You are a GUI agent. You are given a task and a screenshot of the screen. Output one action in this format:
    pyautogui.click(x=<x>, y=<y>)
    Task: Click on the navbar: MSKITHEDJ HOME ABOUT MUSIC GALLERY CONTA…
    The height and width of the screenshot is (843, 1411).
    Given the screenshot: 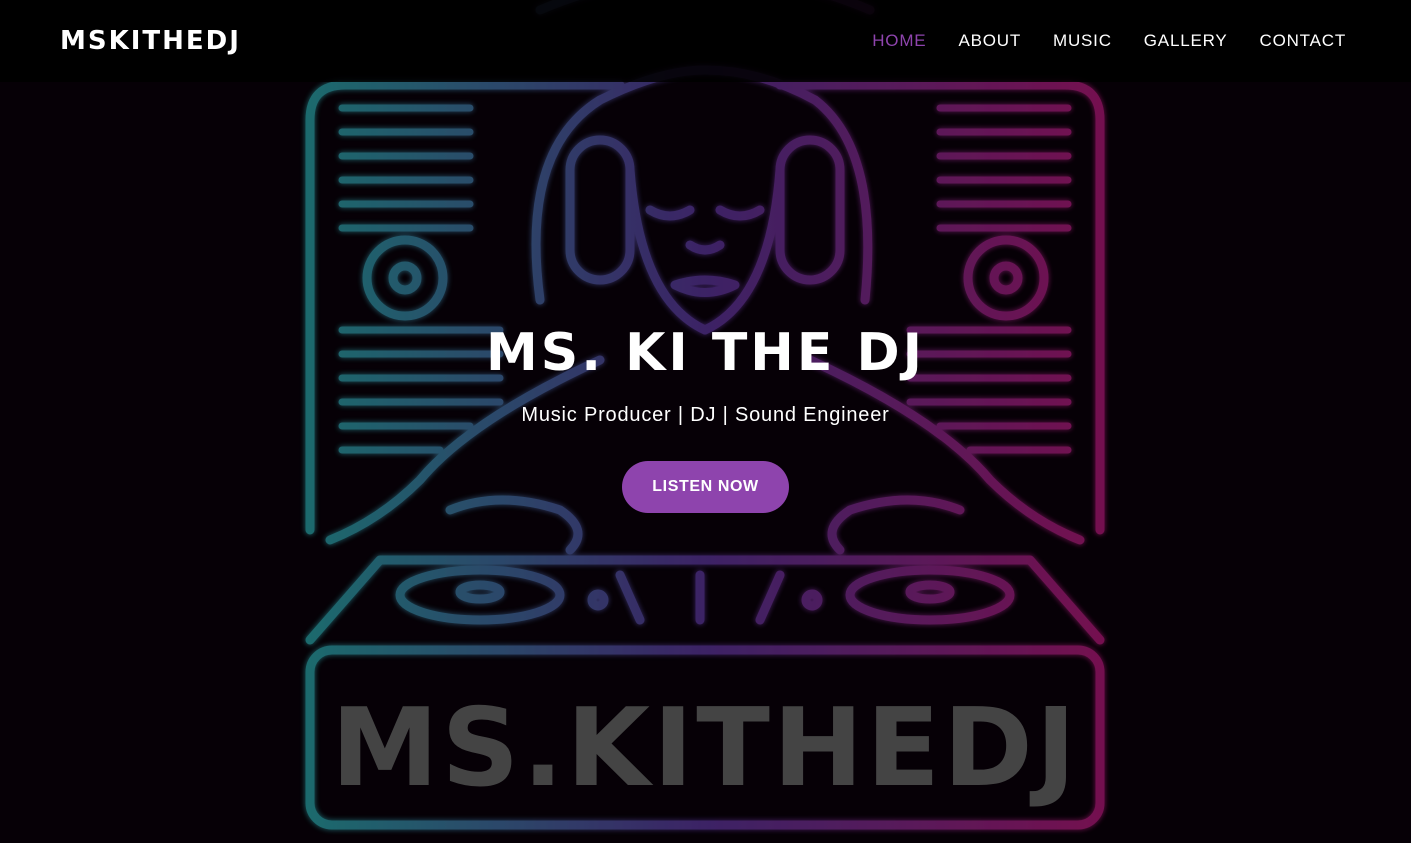 What is the action you would take?
    pyautogui.click(x=705, y=41)
    